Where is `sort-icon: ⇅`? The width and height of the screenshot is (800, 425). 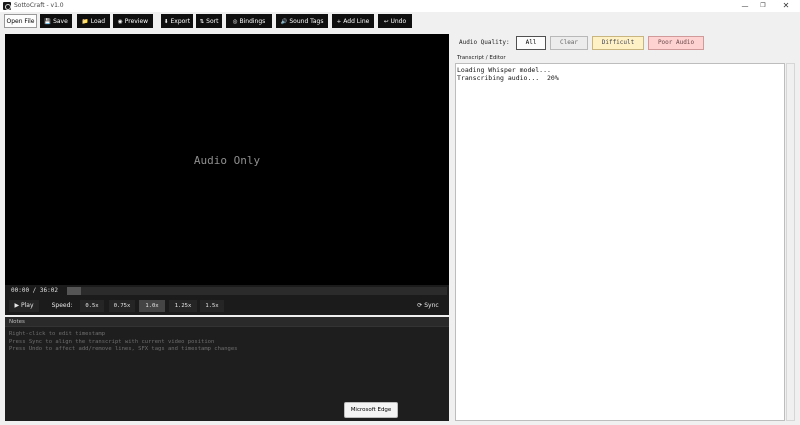 sort-icon: ⇅ is located at coordinates (202, 22).